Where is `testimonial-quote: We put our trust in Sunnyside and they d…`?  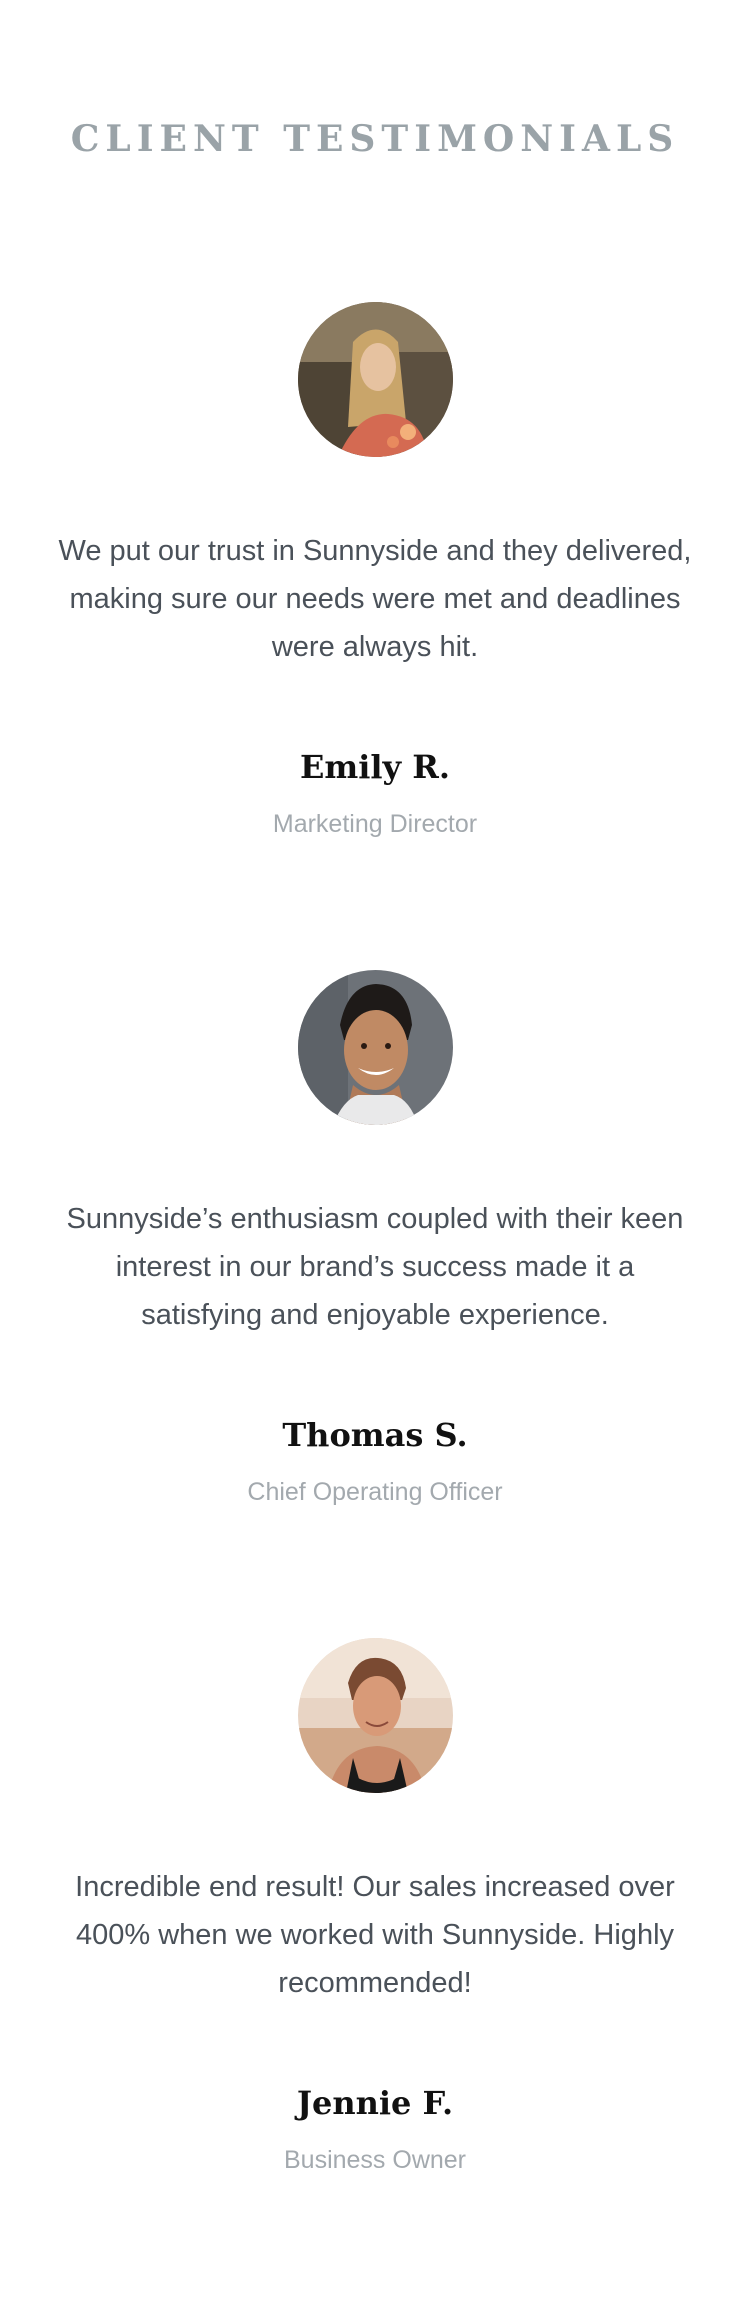 testimonial-quote: We put our trust in Sunnyside and they d… is located at coordinates (375, 599).